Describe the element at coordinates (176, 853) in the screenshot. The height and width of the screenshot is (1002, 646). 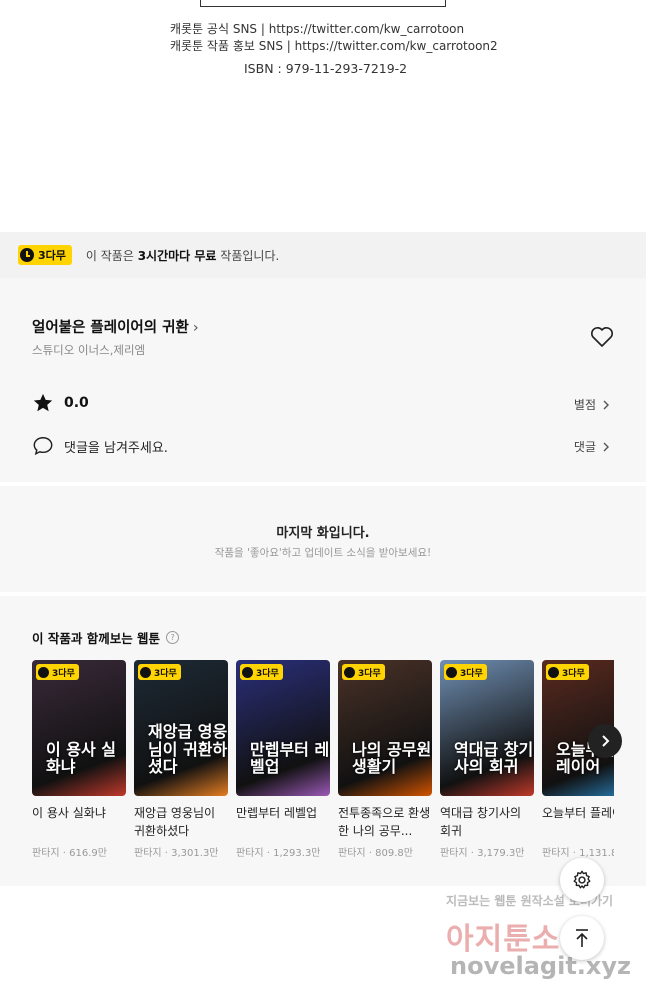
I see `card-meta: 판타지 · 3,301.3만` at that location.